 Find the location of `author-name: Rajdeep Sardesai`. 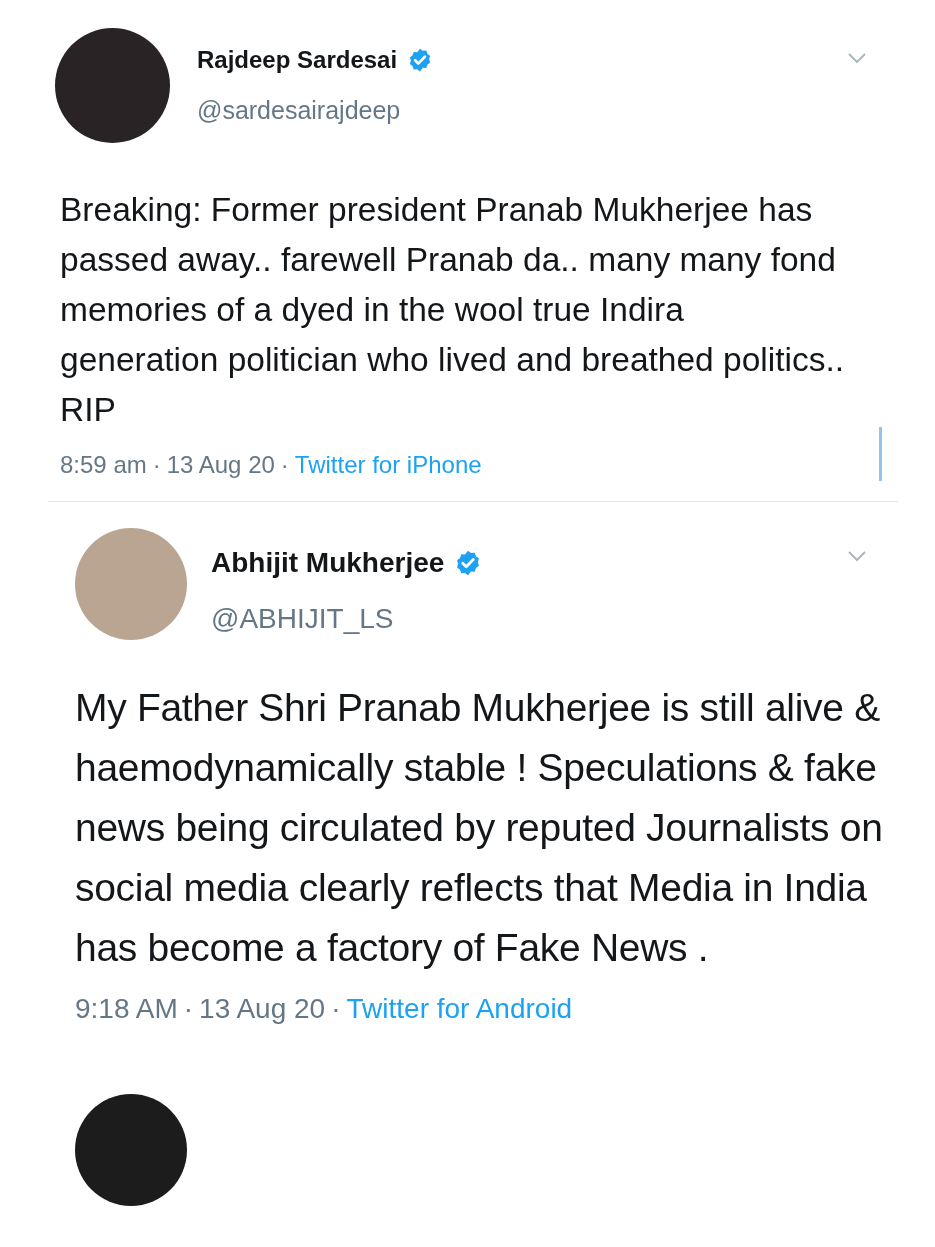

author-name: Rajdeep Sardesai is located at coordinates (297, 60).